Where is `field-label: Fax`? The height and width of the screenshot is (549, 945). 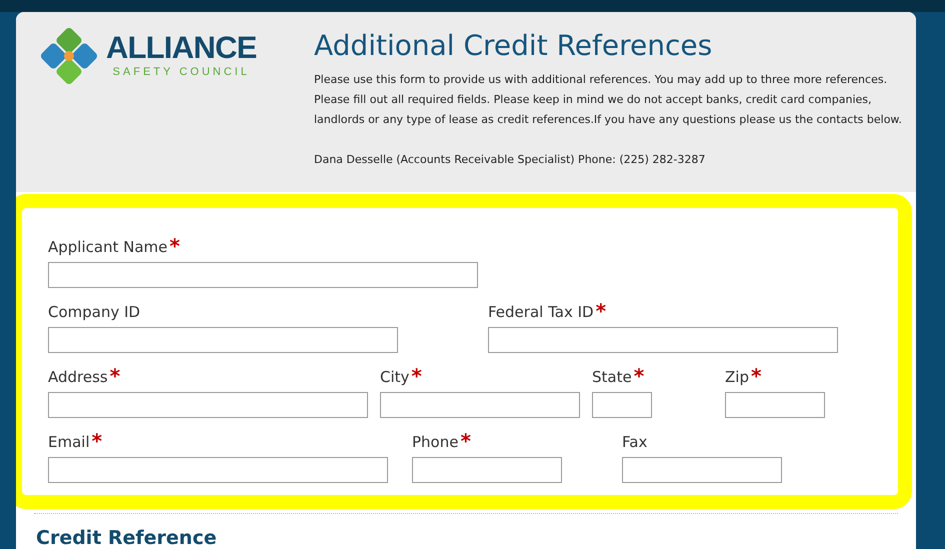 field-label: Fax is located at coordinates (635, 442).